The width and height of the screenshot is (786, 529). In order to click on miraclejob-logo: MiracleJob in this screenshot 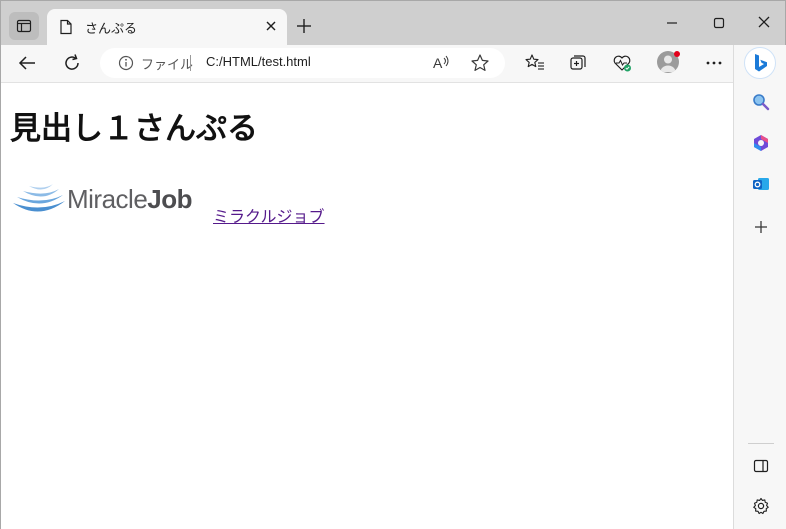, I will do `click(104, 198)`.